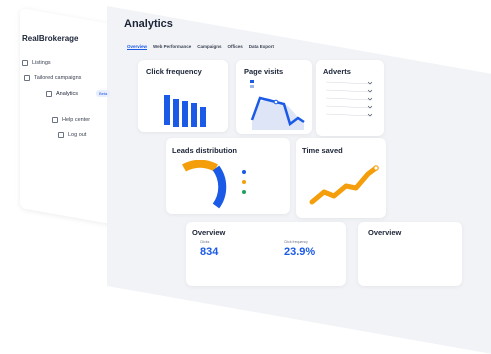  I want to click on adverts-filters, so click(349, 99).